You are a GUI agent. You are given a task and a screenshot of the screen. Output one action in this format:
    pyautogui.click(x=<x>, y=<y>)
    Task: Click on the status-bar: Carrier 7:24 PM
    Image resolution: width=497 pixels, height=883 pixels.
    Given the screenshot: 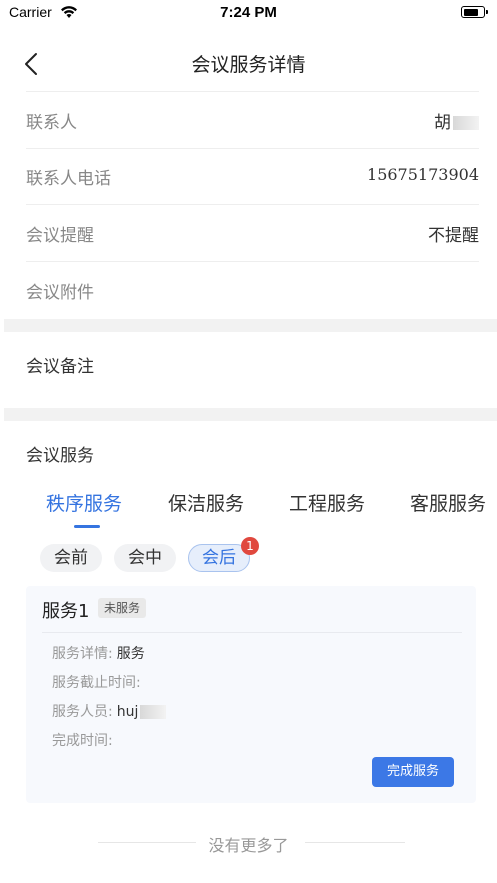 What is the action you would take?
    pyautogui.click(x=248, y=13)
    